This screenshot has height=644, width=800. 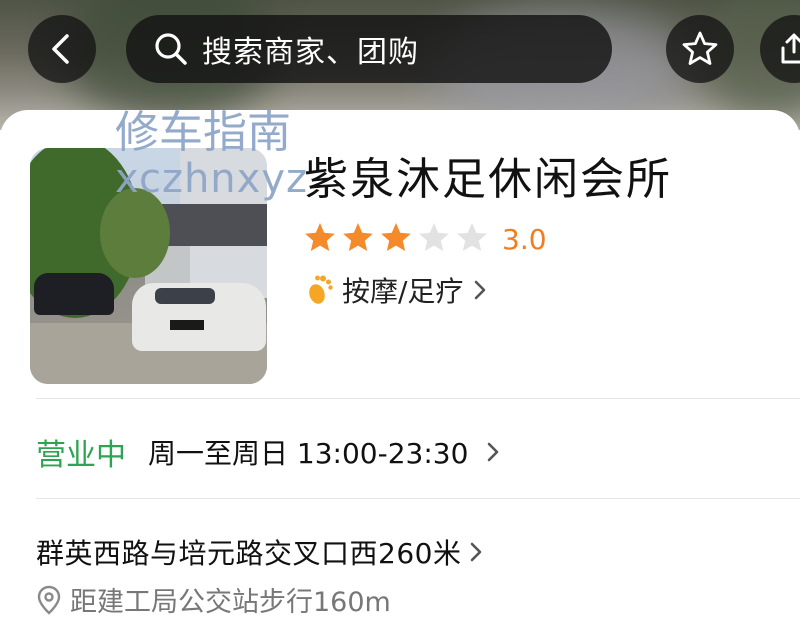 I want to click on star-outline-icon, so click(x=700, y=48).